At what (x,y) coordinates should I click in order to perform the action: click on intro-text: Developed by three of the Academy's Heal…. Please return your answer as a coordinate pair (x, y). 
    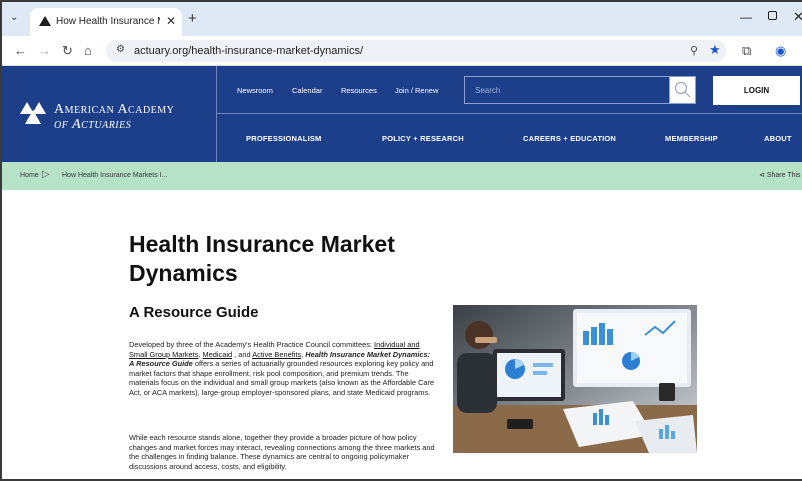
    Looking at the image, I should click on (250, 344).